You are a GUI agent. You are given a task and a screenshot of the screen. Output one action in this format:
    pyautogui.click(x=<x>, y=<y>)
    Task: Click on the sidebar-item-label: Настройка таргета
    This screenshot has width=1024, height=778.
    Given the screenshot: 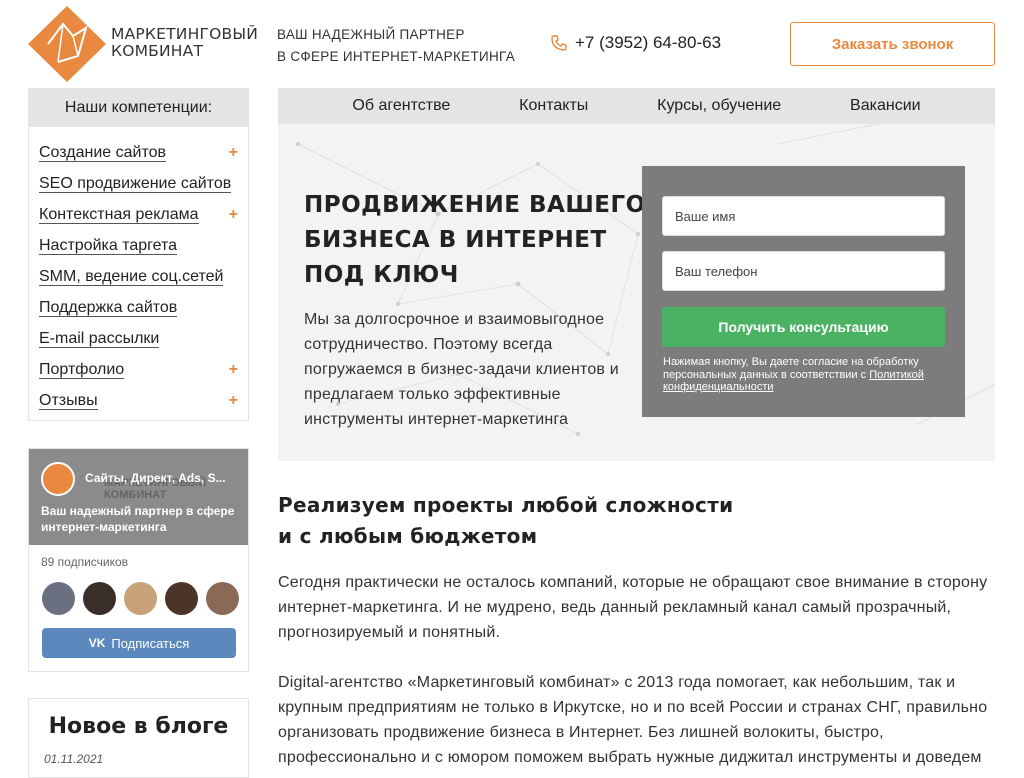 What is the action you would take?
    pyautogui.click(x=108, y=246)
    